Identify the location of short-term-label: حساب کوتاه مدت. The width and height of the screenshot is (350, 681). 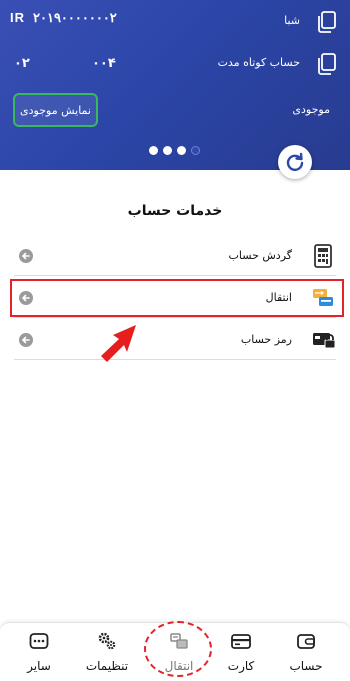
(258, 62).